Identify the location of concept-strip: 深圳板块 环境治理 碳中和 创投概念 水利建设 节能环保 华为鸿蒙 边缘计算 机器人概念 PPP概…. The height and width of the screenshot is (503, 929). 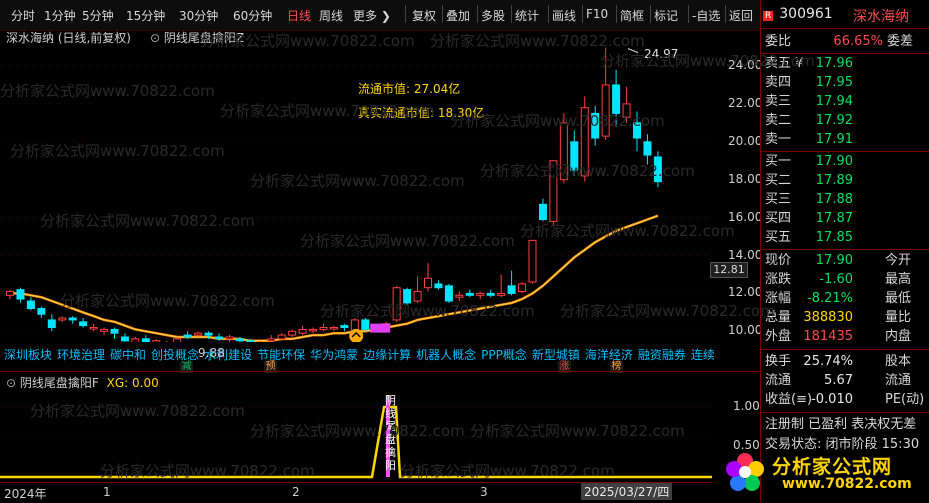
(359, 354).